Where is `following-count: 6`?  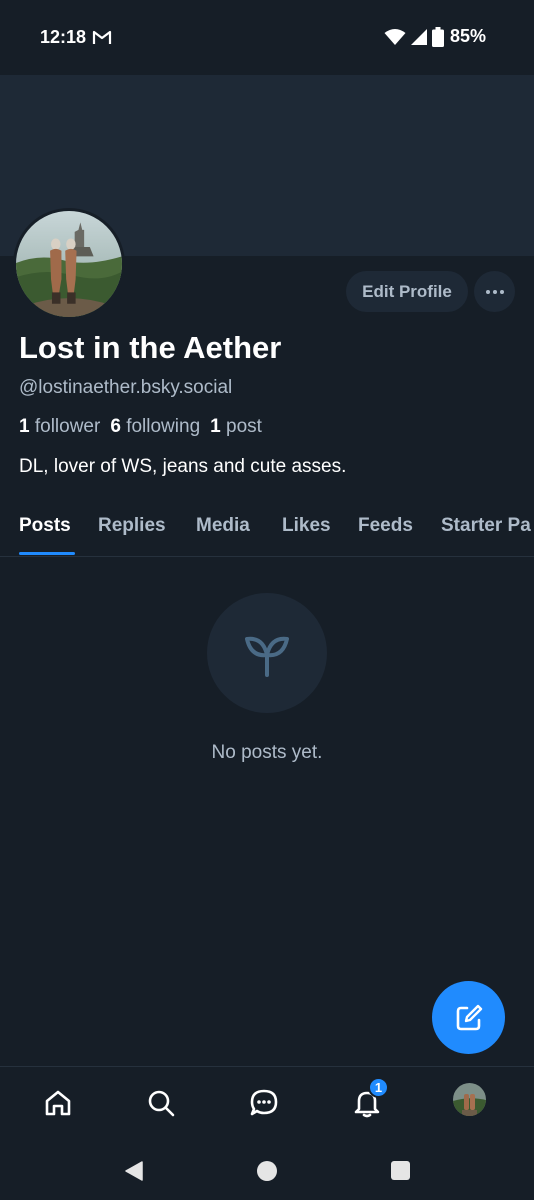
following-count: 6 is located at coordinates (115, 426).